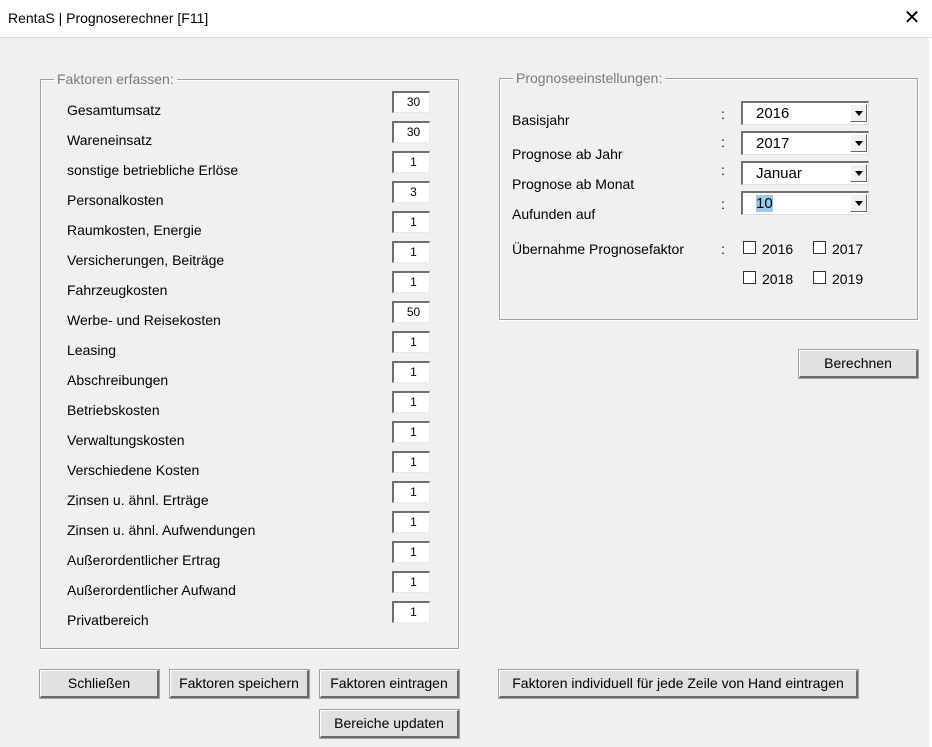  What do you see at coordinates (805, 113) in the screenshot?
I see `basisjahr-combo: 2016` at bounding box center [805, 113].